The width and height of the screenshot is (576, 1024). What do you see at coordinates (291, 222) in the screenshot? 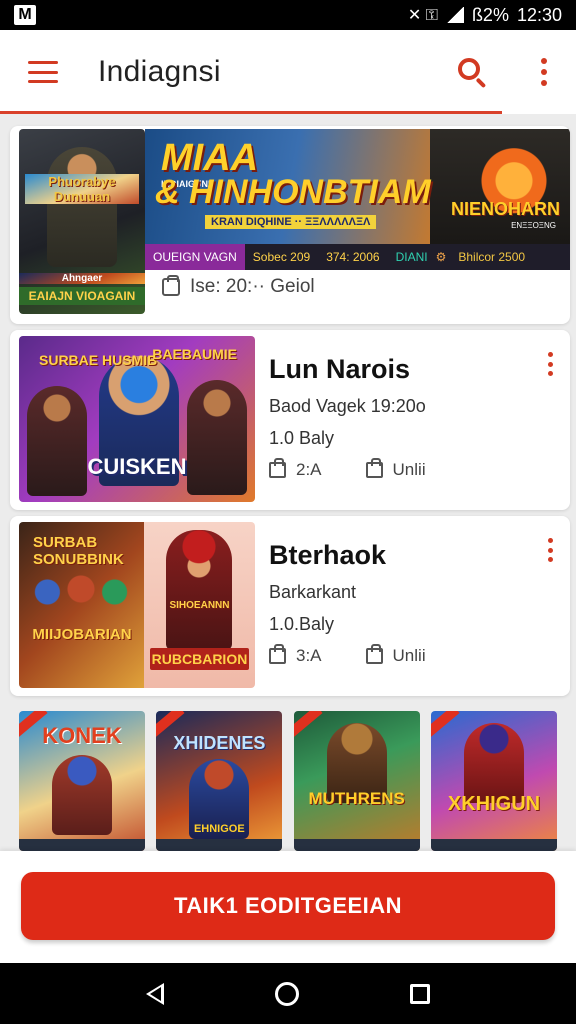
I see `banner-strip: KRAN DIQHINE ·· ΞΞΛΛΛΛΛΞΛ` at bounding box center [291, 222].